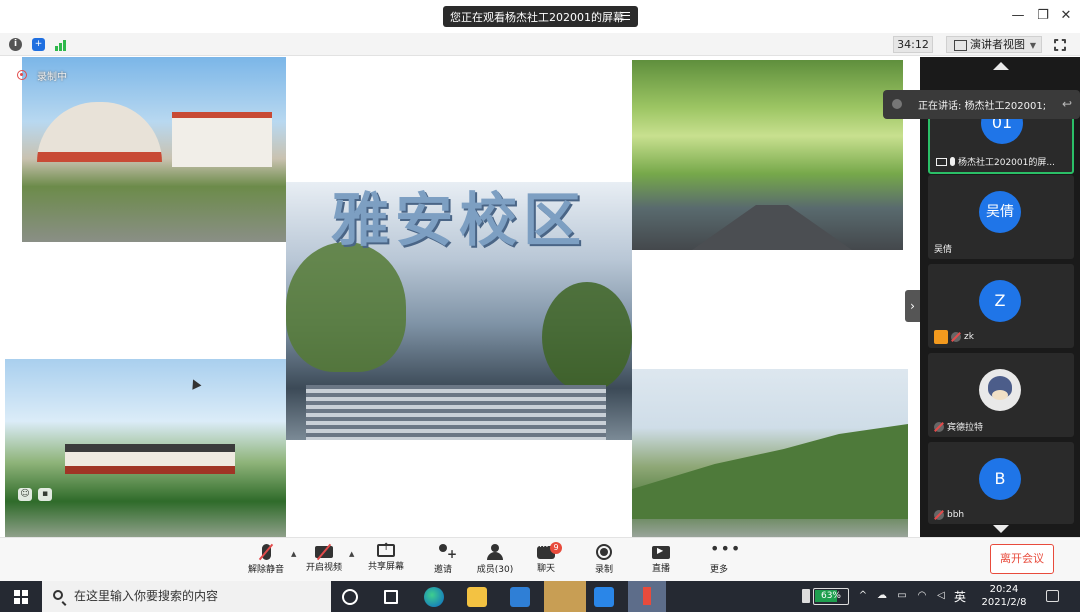  I want to click on campus-photo-avenue, so click(767, 155).